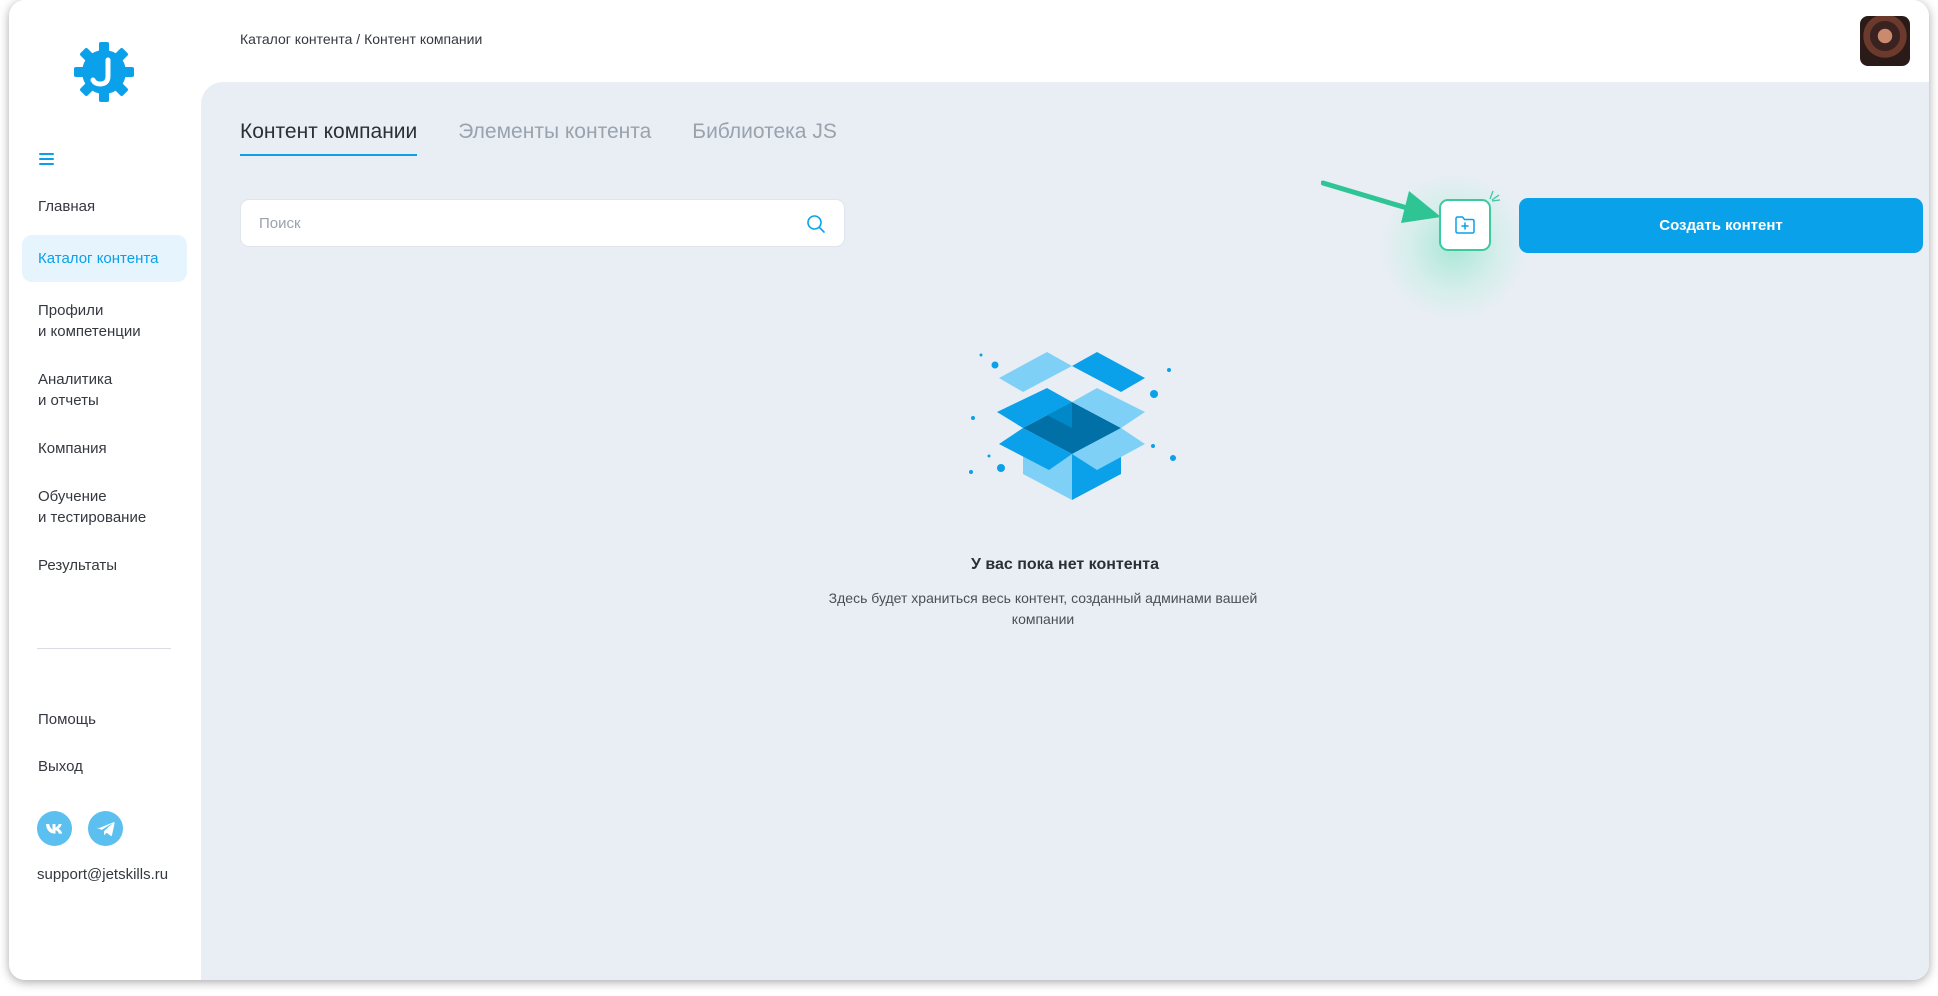 Image resolution: width=1938 pixels, height=996 pixels. I want to click on social-links, so click(80, 828).